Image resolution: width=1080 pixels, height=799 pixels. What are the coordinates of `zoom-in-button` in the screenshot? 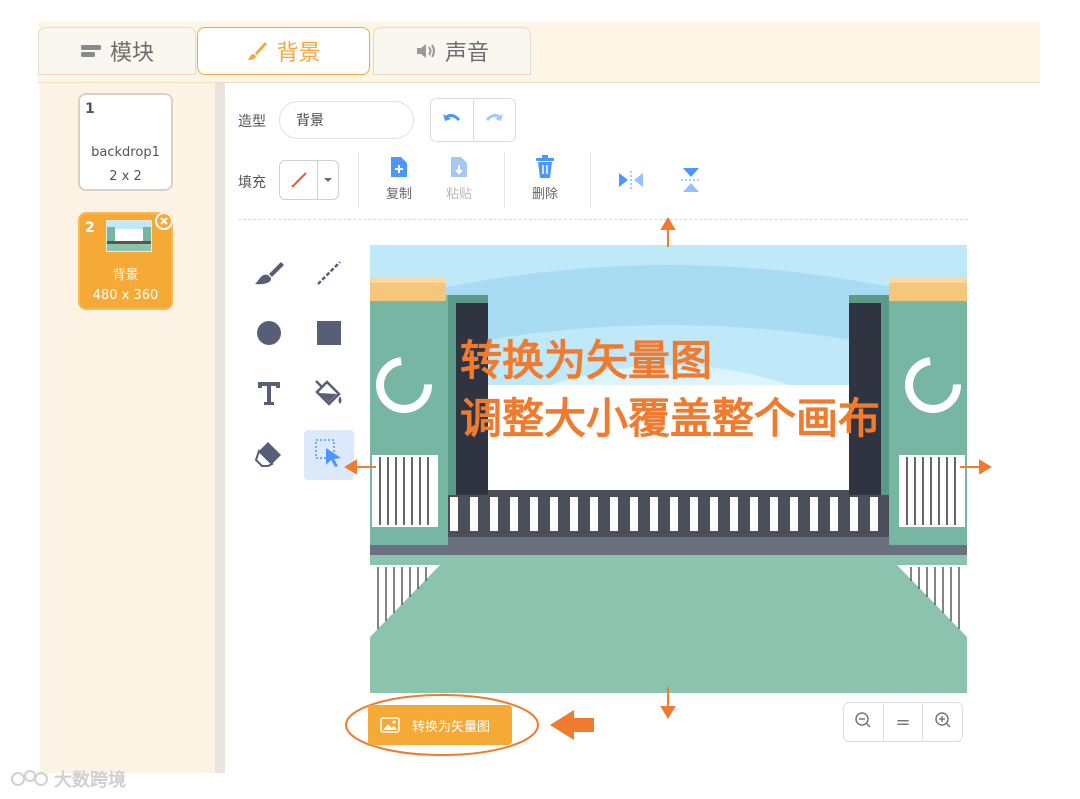 It's located at (942, 722).